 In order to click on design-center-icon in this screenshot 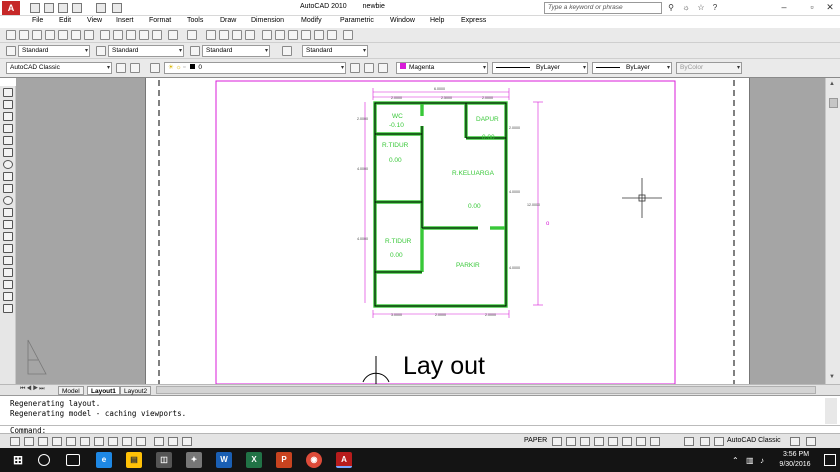, I will do `click(280, 35)`.